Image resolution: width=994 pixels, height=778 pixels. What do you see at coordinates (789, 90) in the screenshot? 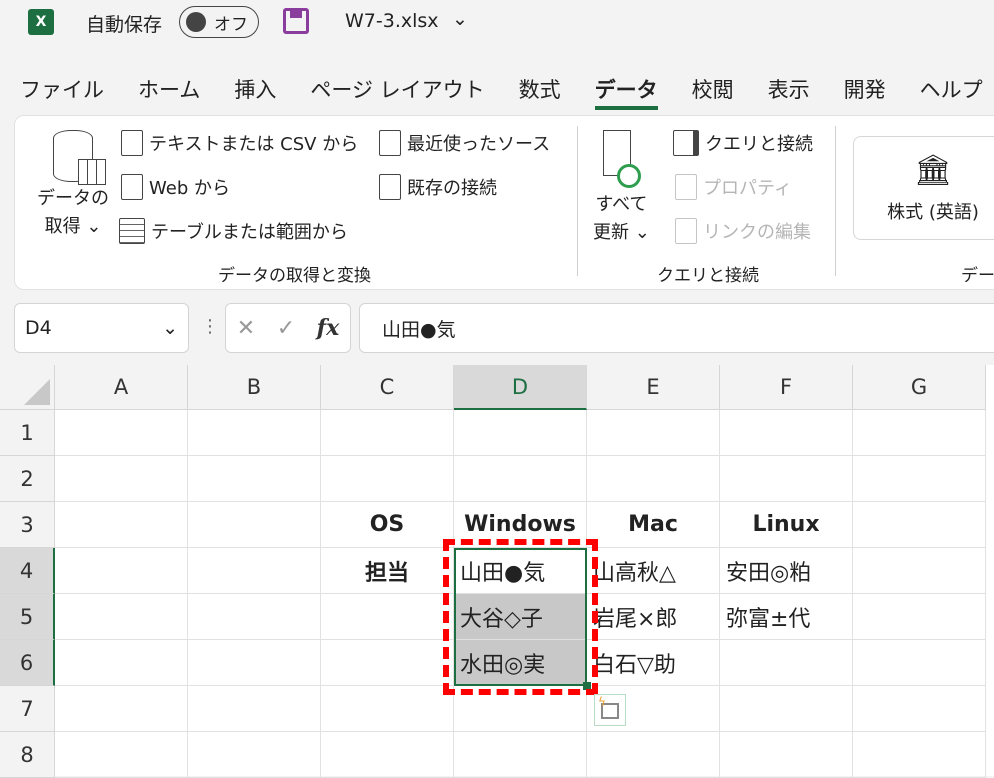
I see `tab-7: 表示` at bounding box center [789, 90].